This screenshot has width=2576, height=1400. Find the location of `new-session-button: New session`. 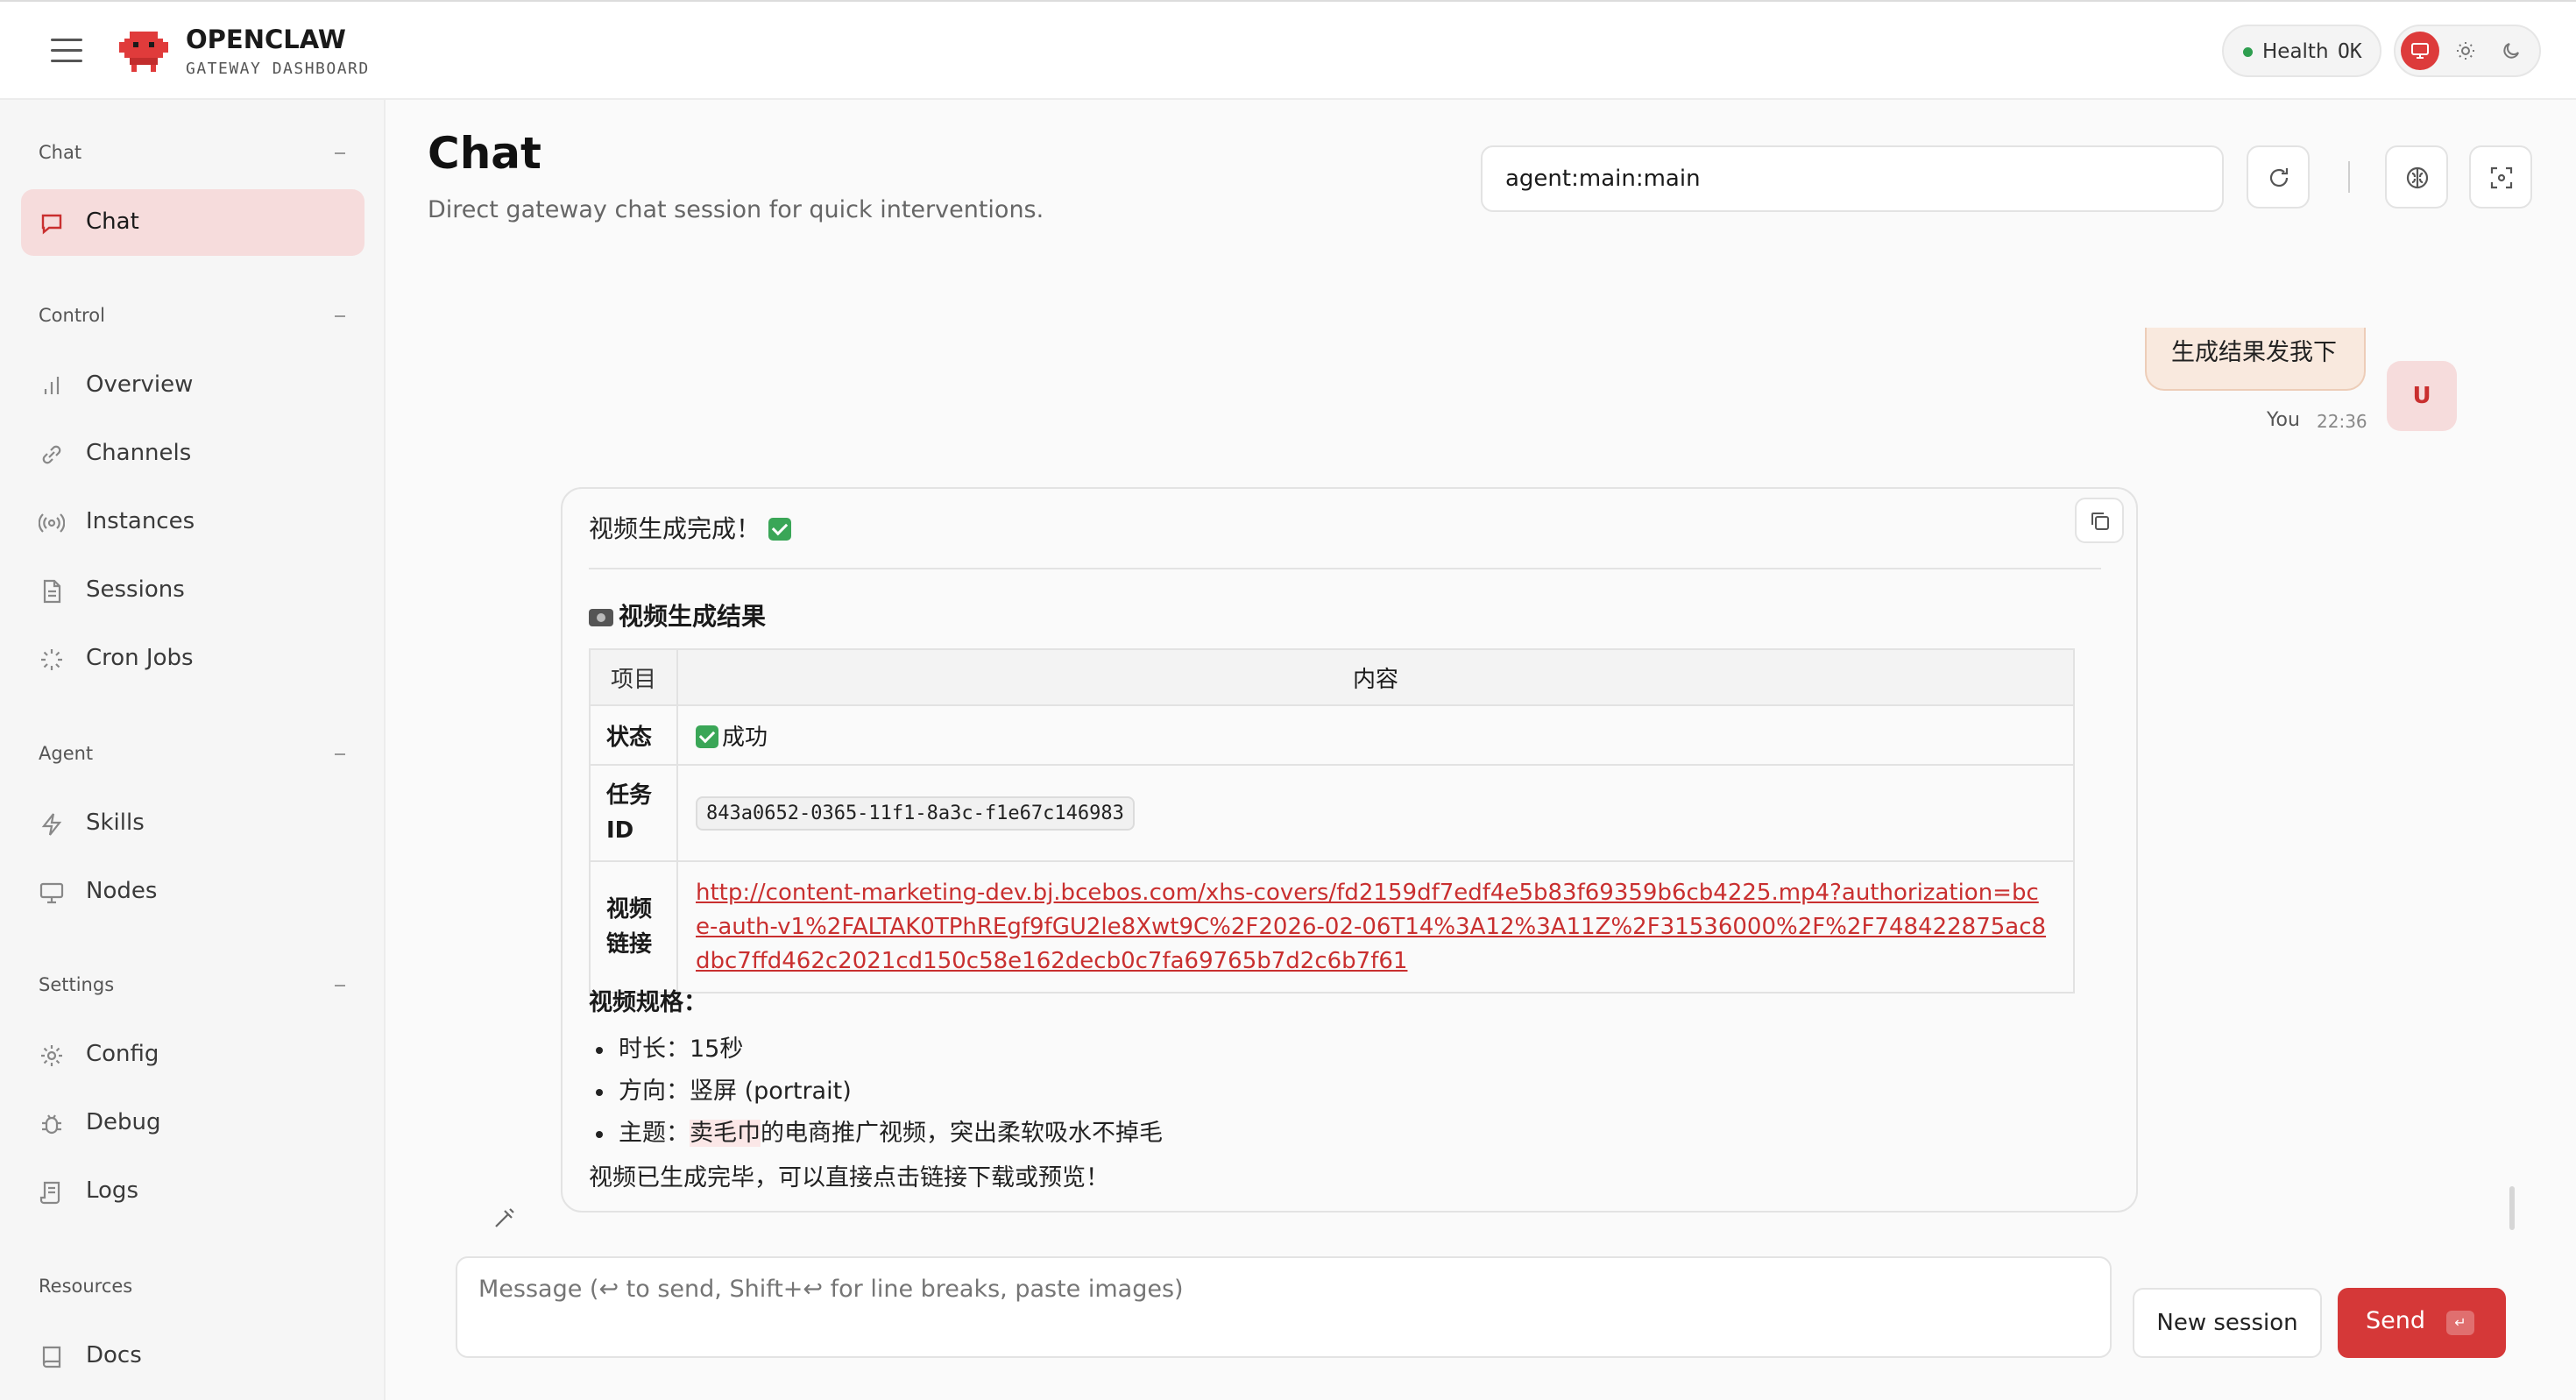

new-session-button: New session is located at coordinates (2227, 1323).